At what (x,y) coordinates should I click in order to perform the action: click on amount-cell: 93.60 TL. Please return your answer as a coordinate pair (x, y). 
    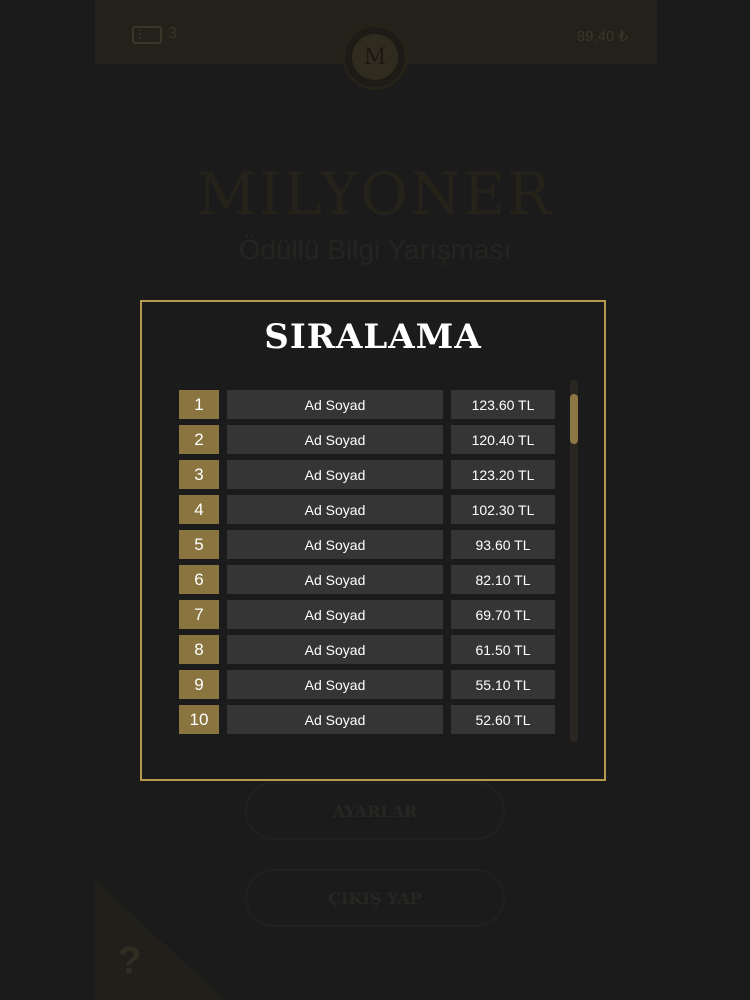
    Looking at the image, I should click on (503, 544).